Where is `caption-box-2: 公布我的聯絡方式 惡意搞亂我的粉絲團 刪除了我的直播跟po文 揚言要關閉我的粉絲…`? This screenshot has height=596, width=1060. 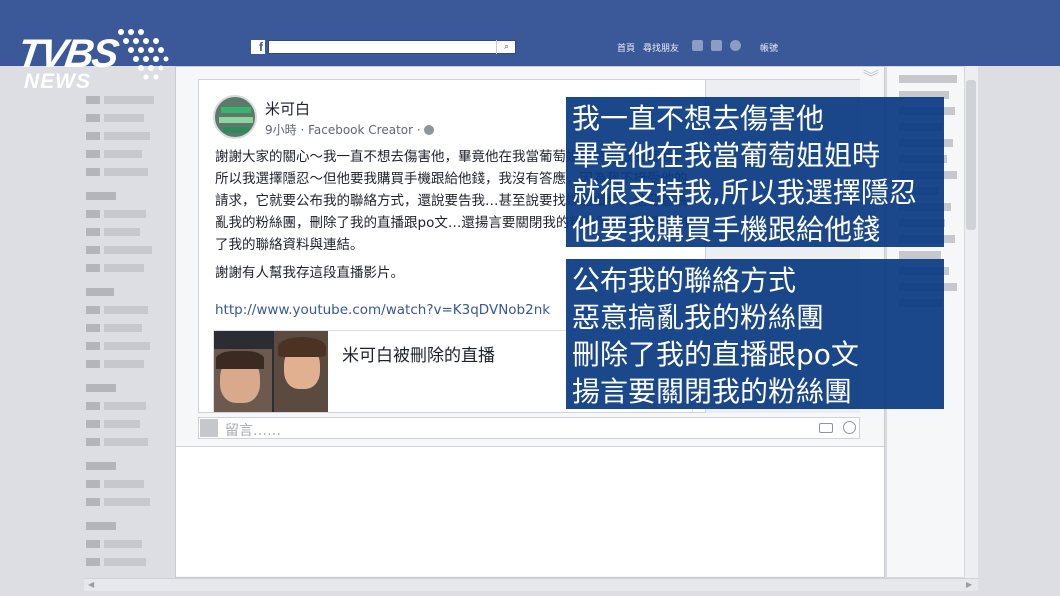 caption-box-2: 公布我的聯絡方式 惡意搞亂我的粉絲團 刪除了我的直播跟po文 揚言要關閉我的粉絲… is located at coordinates (755, 334).